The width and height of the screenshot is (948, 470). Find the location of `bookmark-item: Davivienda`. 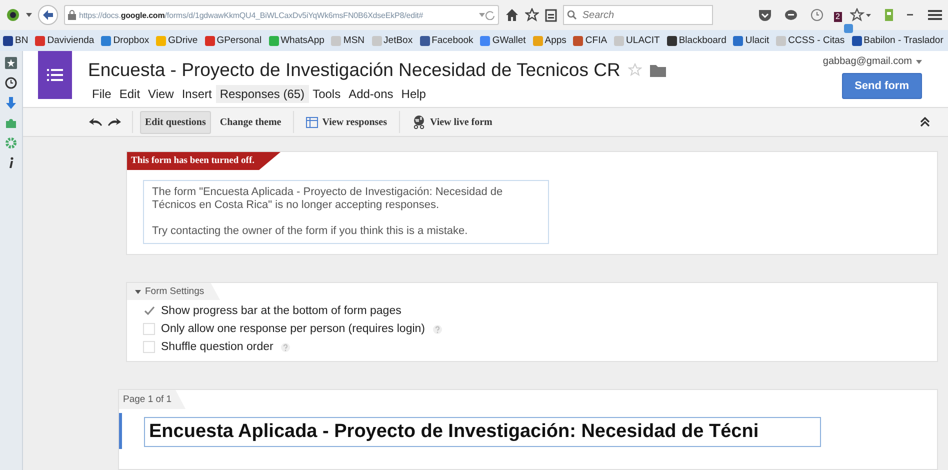

bookmark-item: Davivienda is located at coordinates (65, 40).